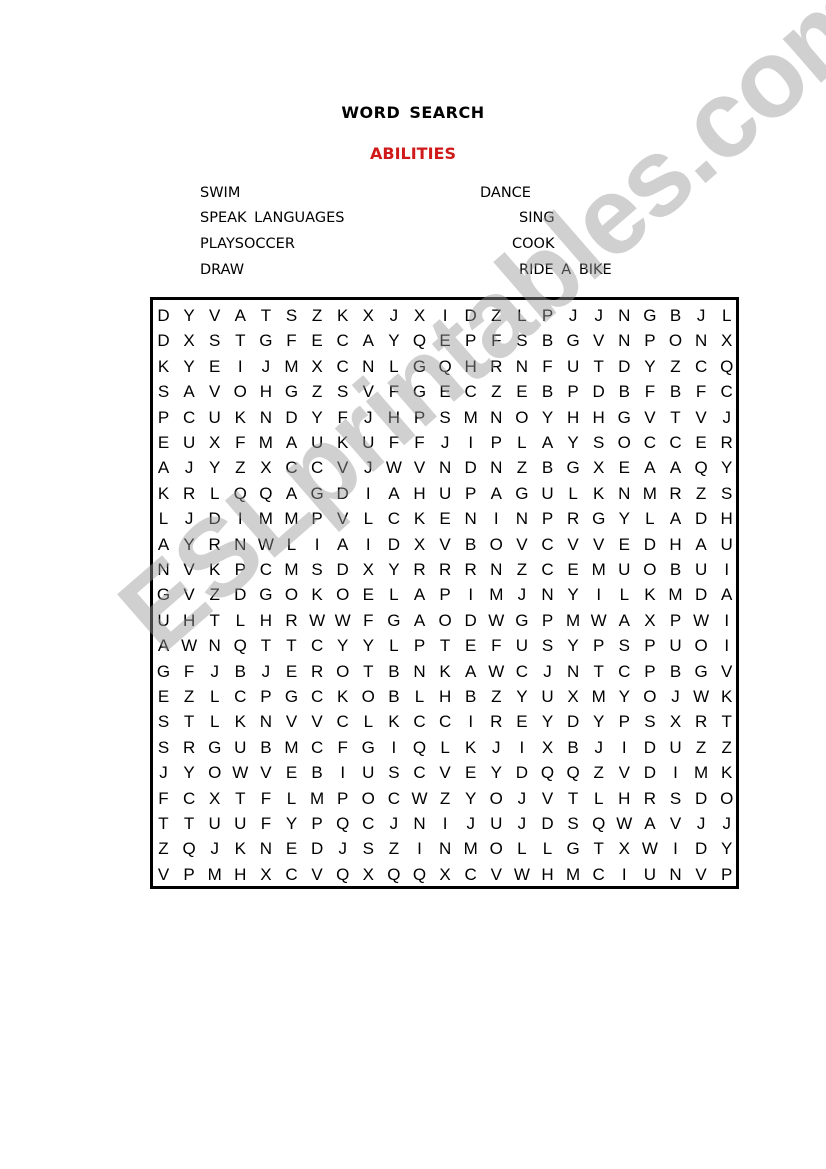 Image resolution: width=826 pixels, height=1169 pixels. I want to click on grid-cell: A, so click(726, 595).